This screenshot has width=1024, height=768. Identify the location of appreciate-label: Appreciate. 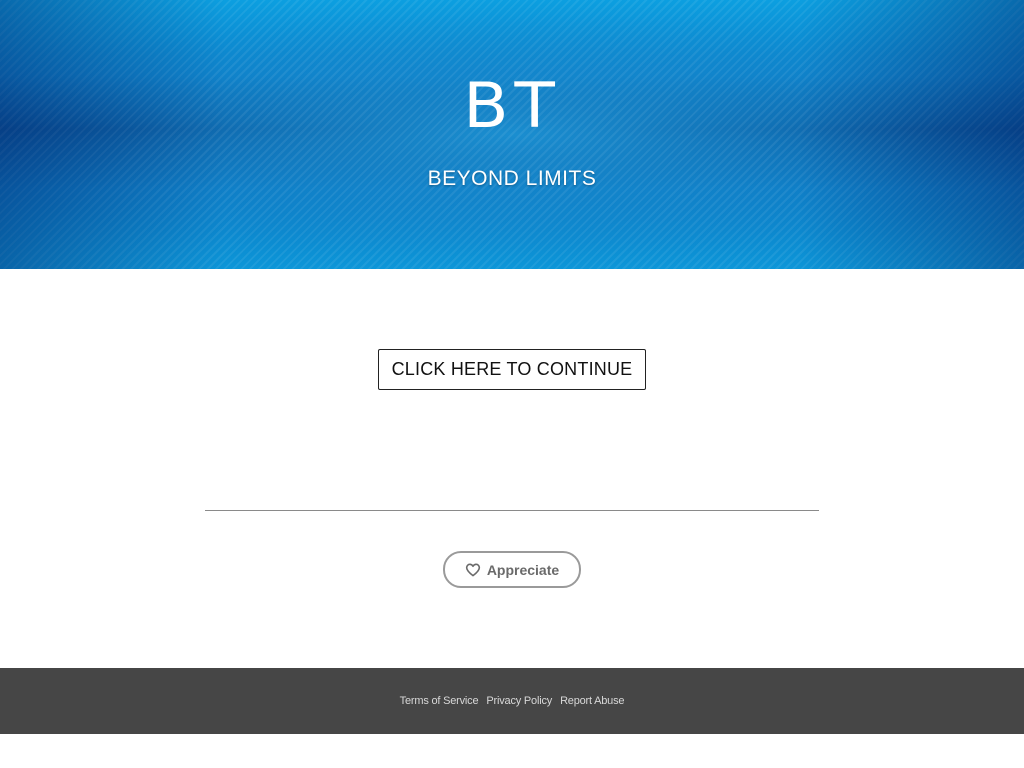
(523, 569).